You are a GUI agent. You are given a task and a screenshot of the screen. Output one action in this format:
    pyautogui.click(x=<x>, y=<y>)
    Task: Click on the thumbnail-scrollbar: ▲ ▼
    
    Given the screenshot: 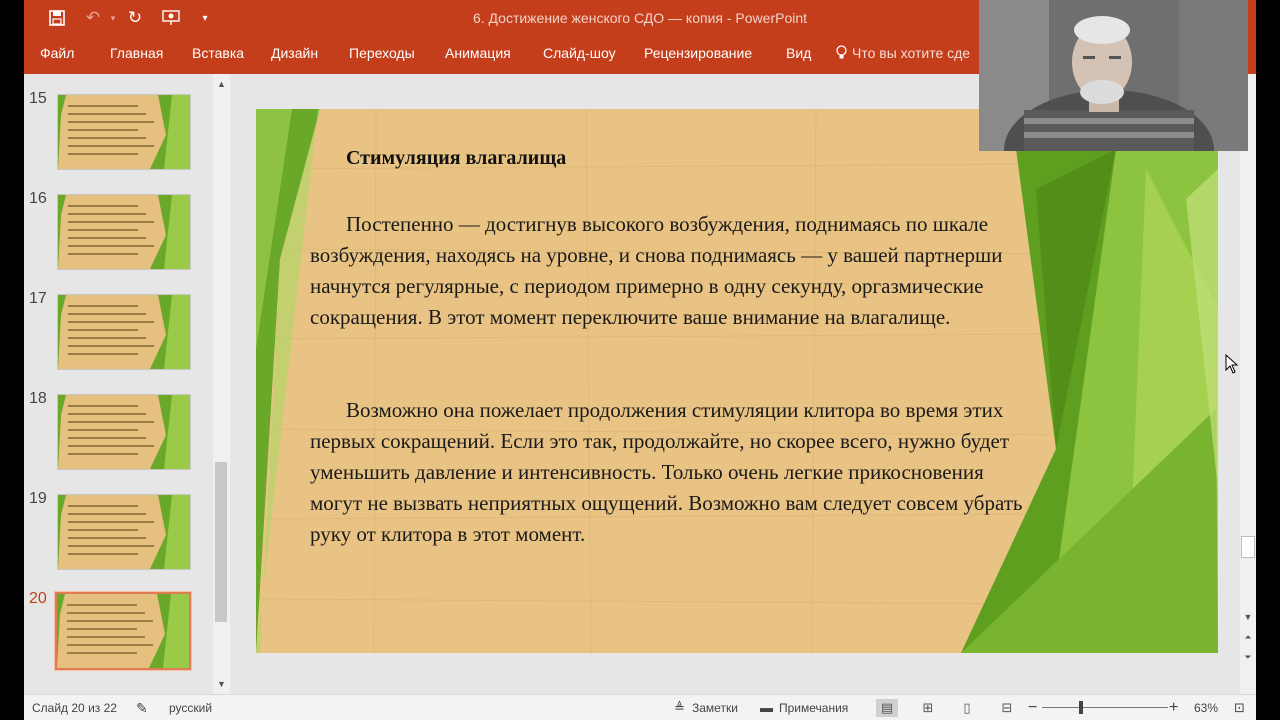 What is the action you would take?
    pyautogui.click(x=221, y=384)
    